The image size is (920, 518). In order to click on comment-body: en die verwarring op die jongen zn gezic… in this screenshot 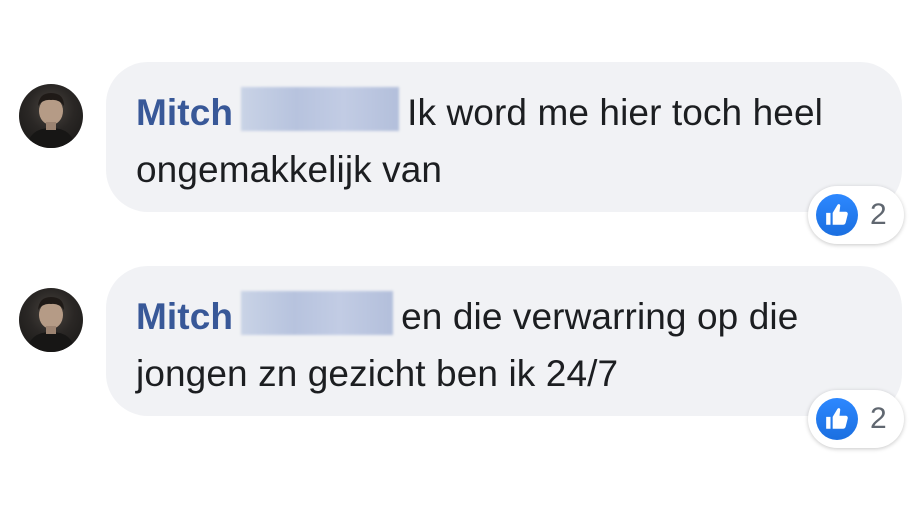, I will do `click(467, 345)`.